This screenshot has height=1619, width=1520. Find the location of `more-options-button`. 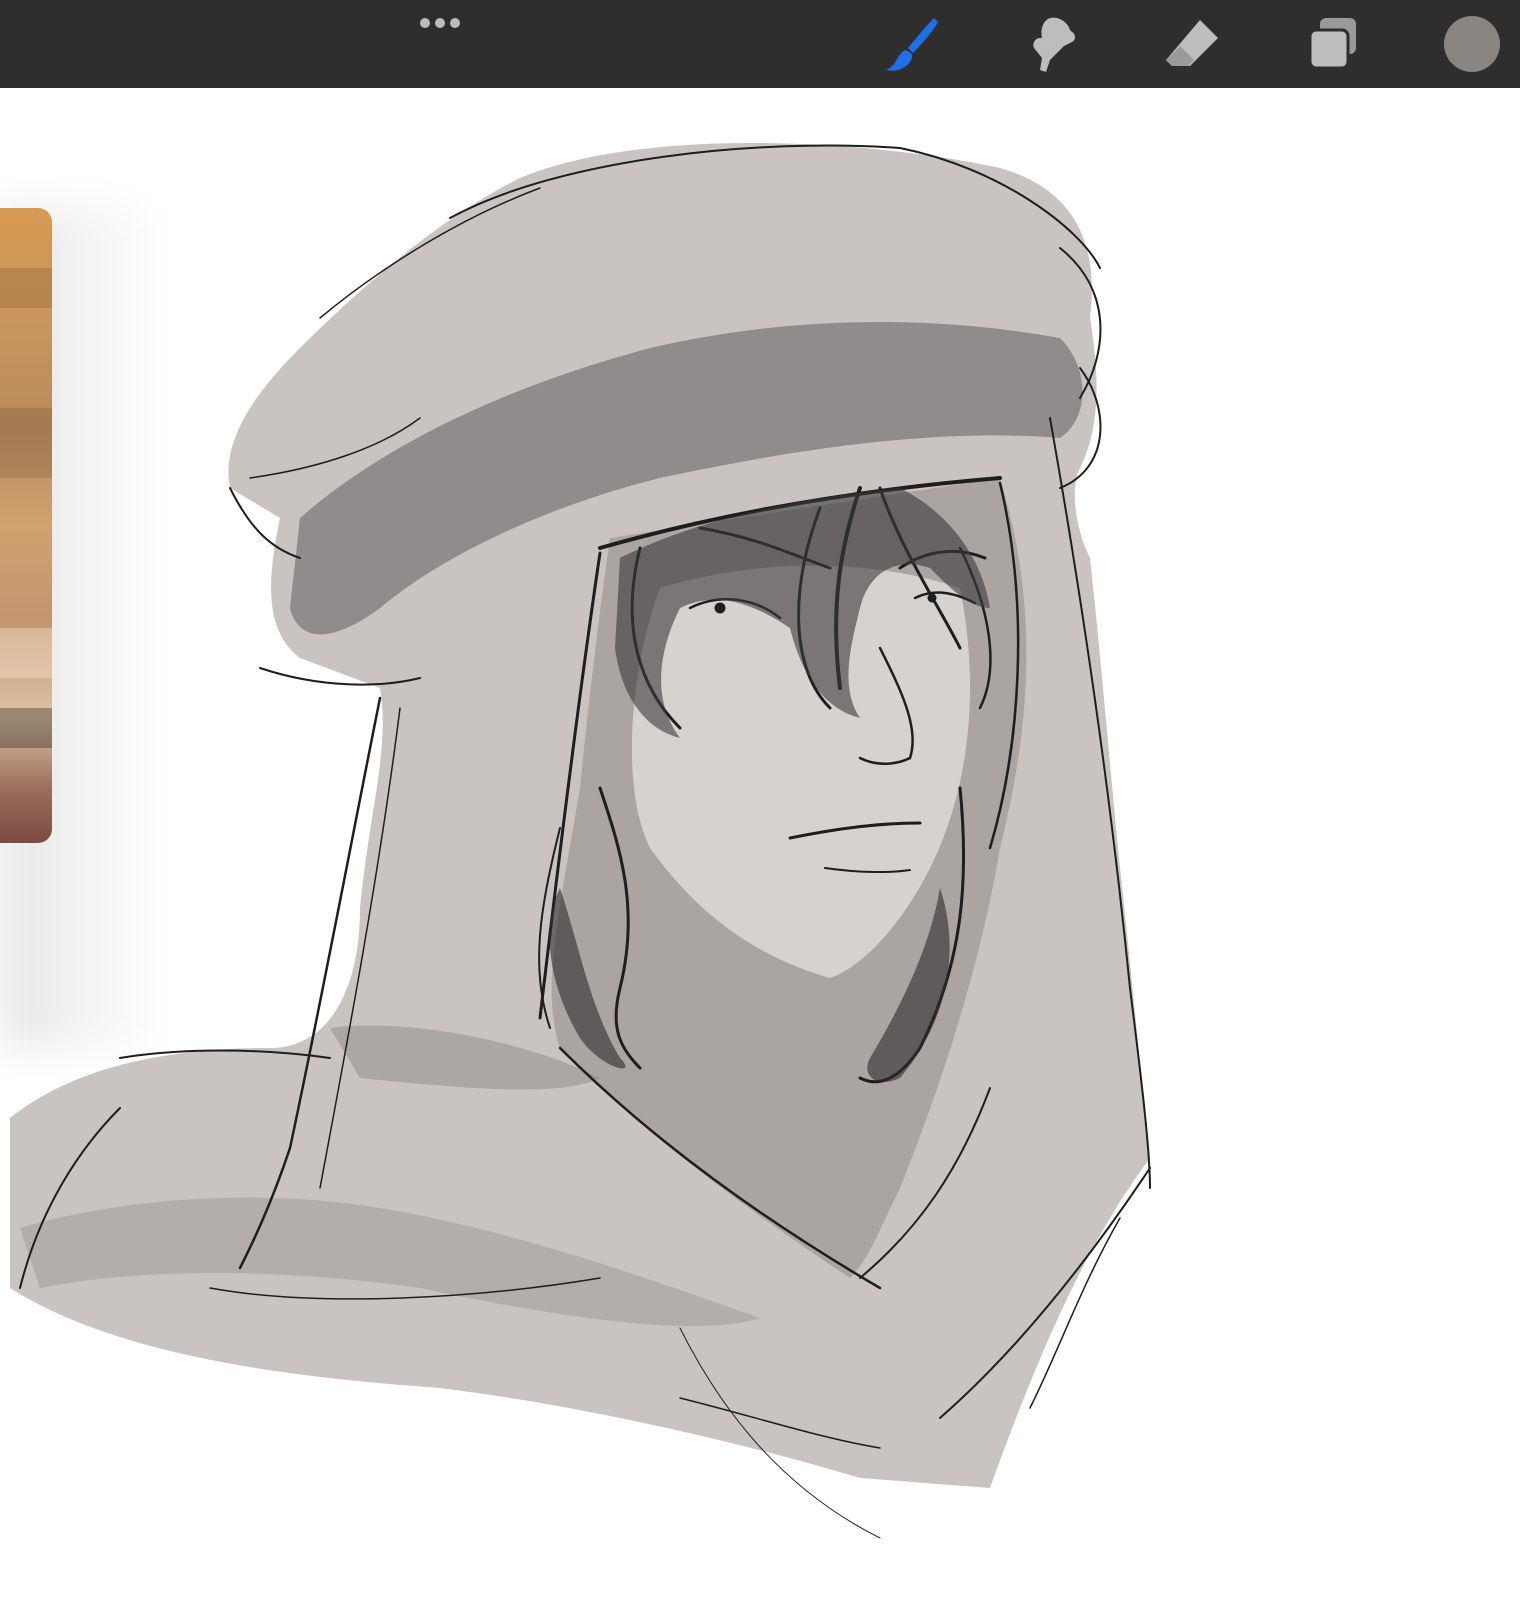

more-options-button is located at coordinates (440, 23).